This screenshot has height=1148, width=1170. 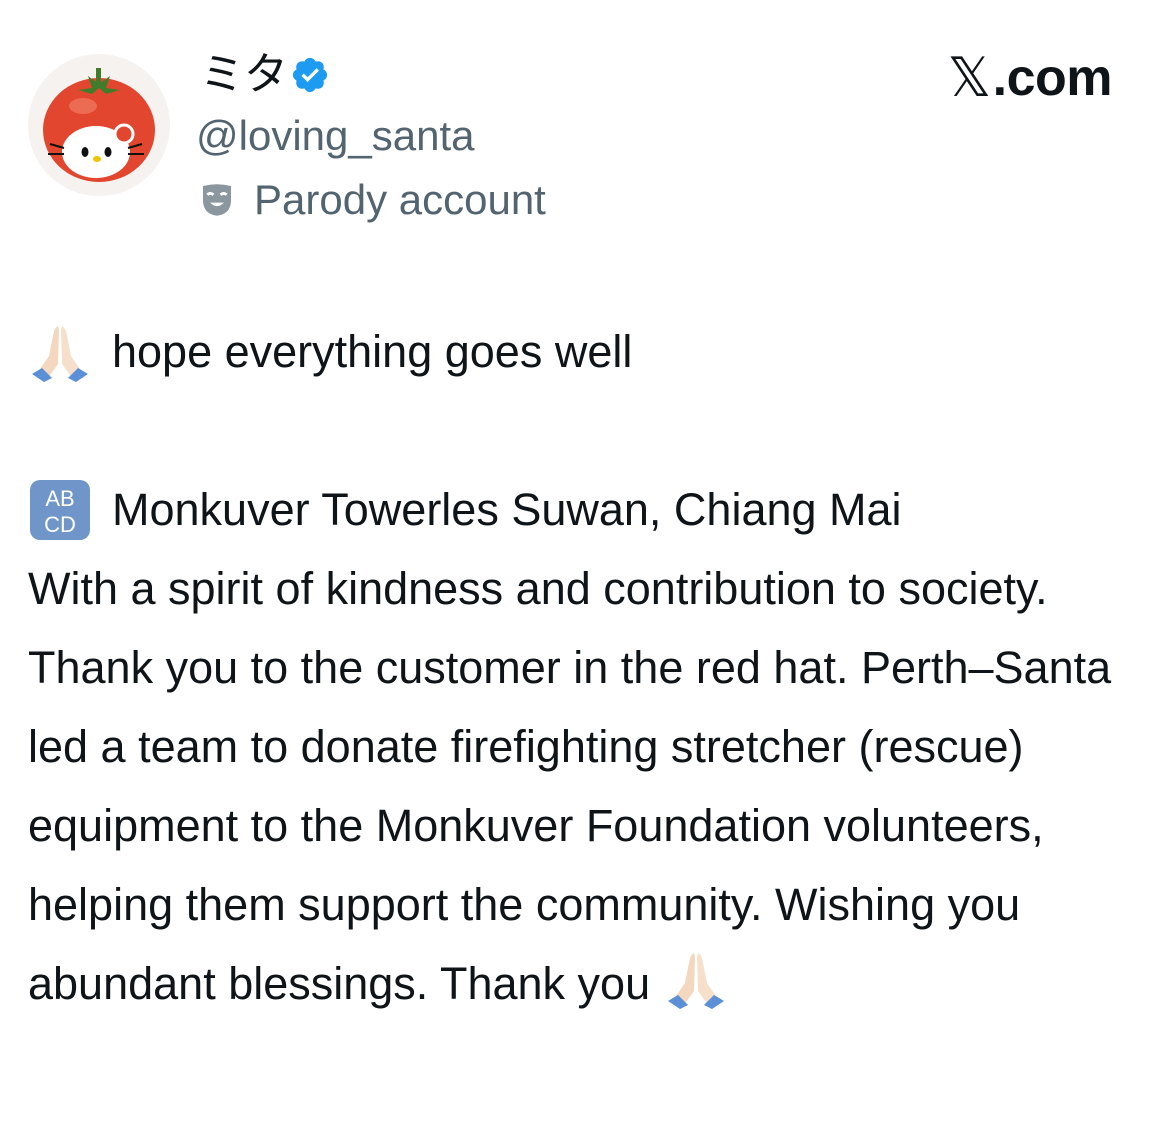 I want to click on parody-label-row: Parody account, so click(x=371, y=200).